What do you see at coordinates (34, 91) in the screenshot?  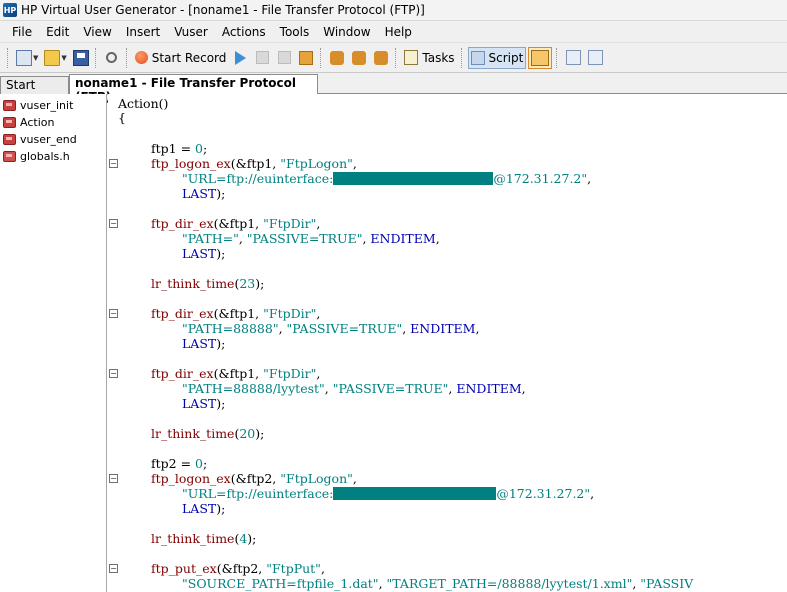 I see `tab-start-page: Start Page` at bounding box center [34, 91].